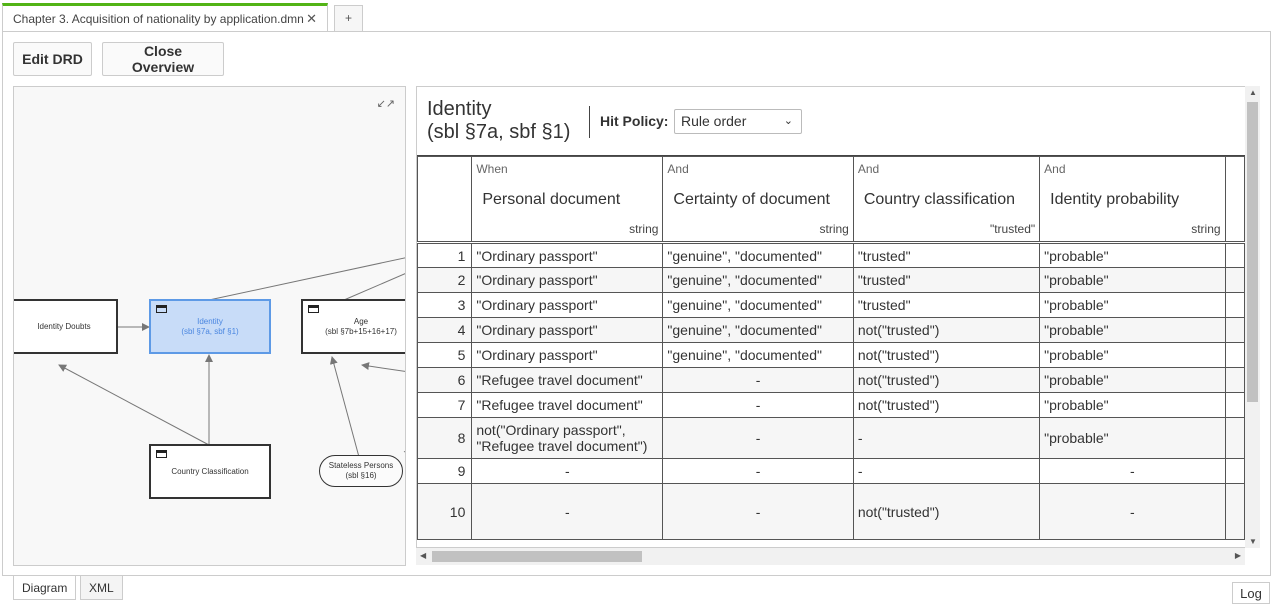  What do you see at coordinates (423, 555) in the screenshot?
I see `scroll-left-icon: ◀` at bounding box center [423, 555].